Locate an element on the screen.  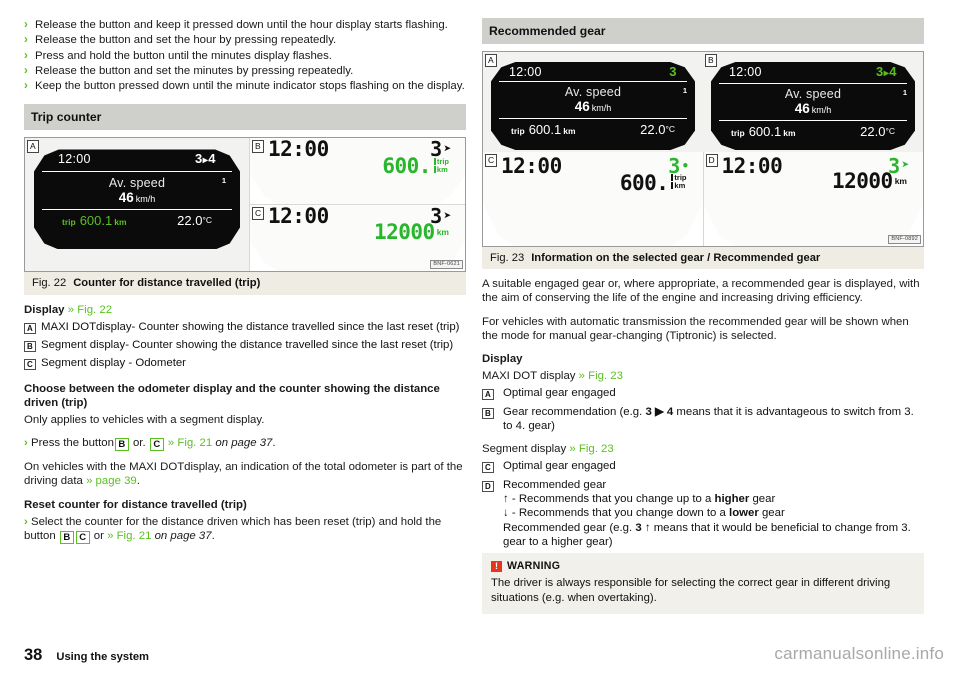
gear-target: 4 is located at coordinates (212, 159).